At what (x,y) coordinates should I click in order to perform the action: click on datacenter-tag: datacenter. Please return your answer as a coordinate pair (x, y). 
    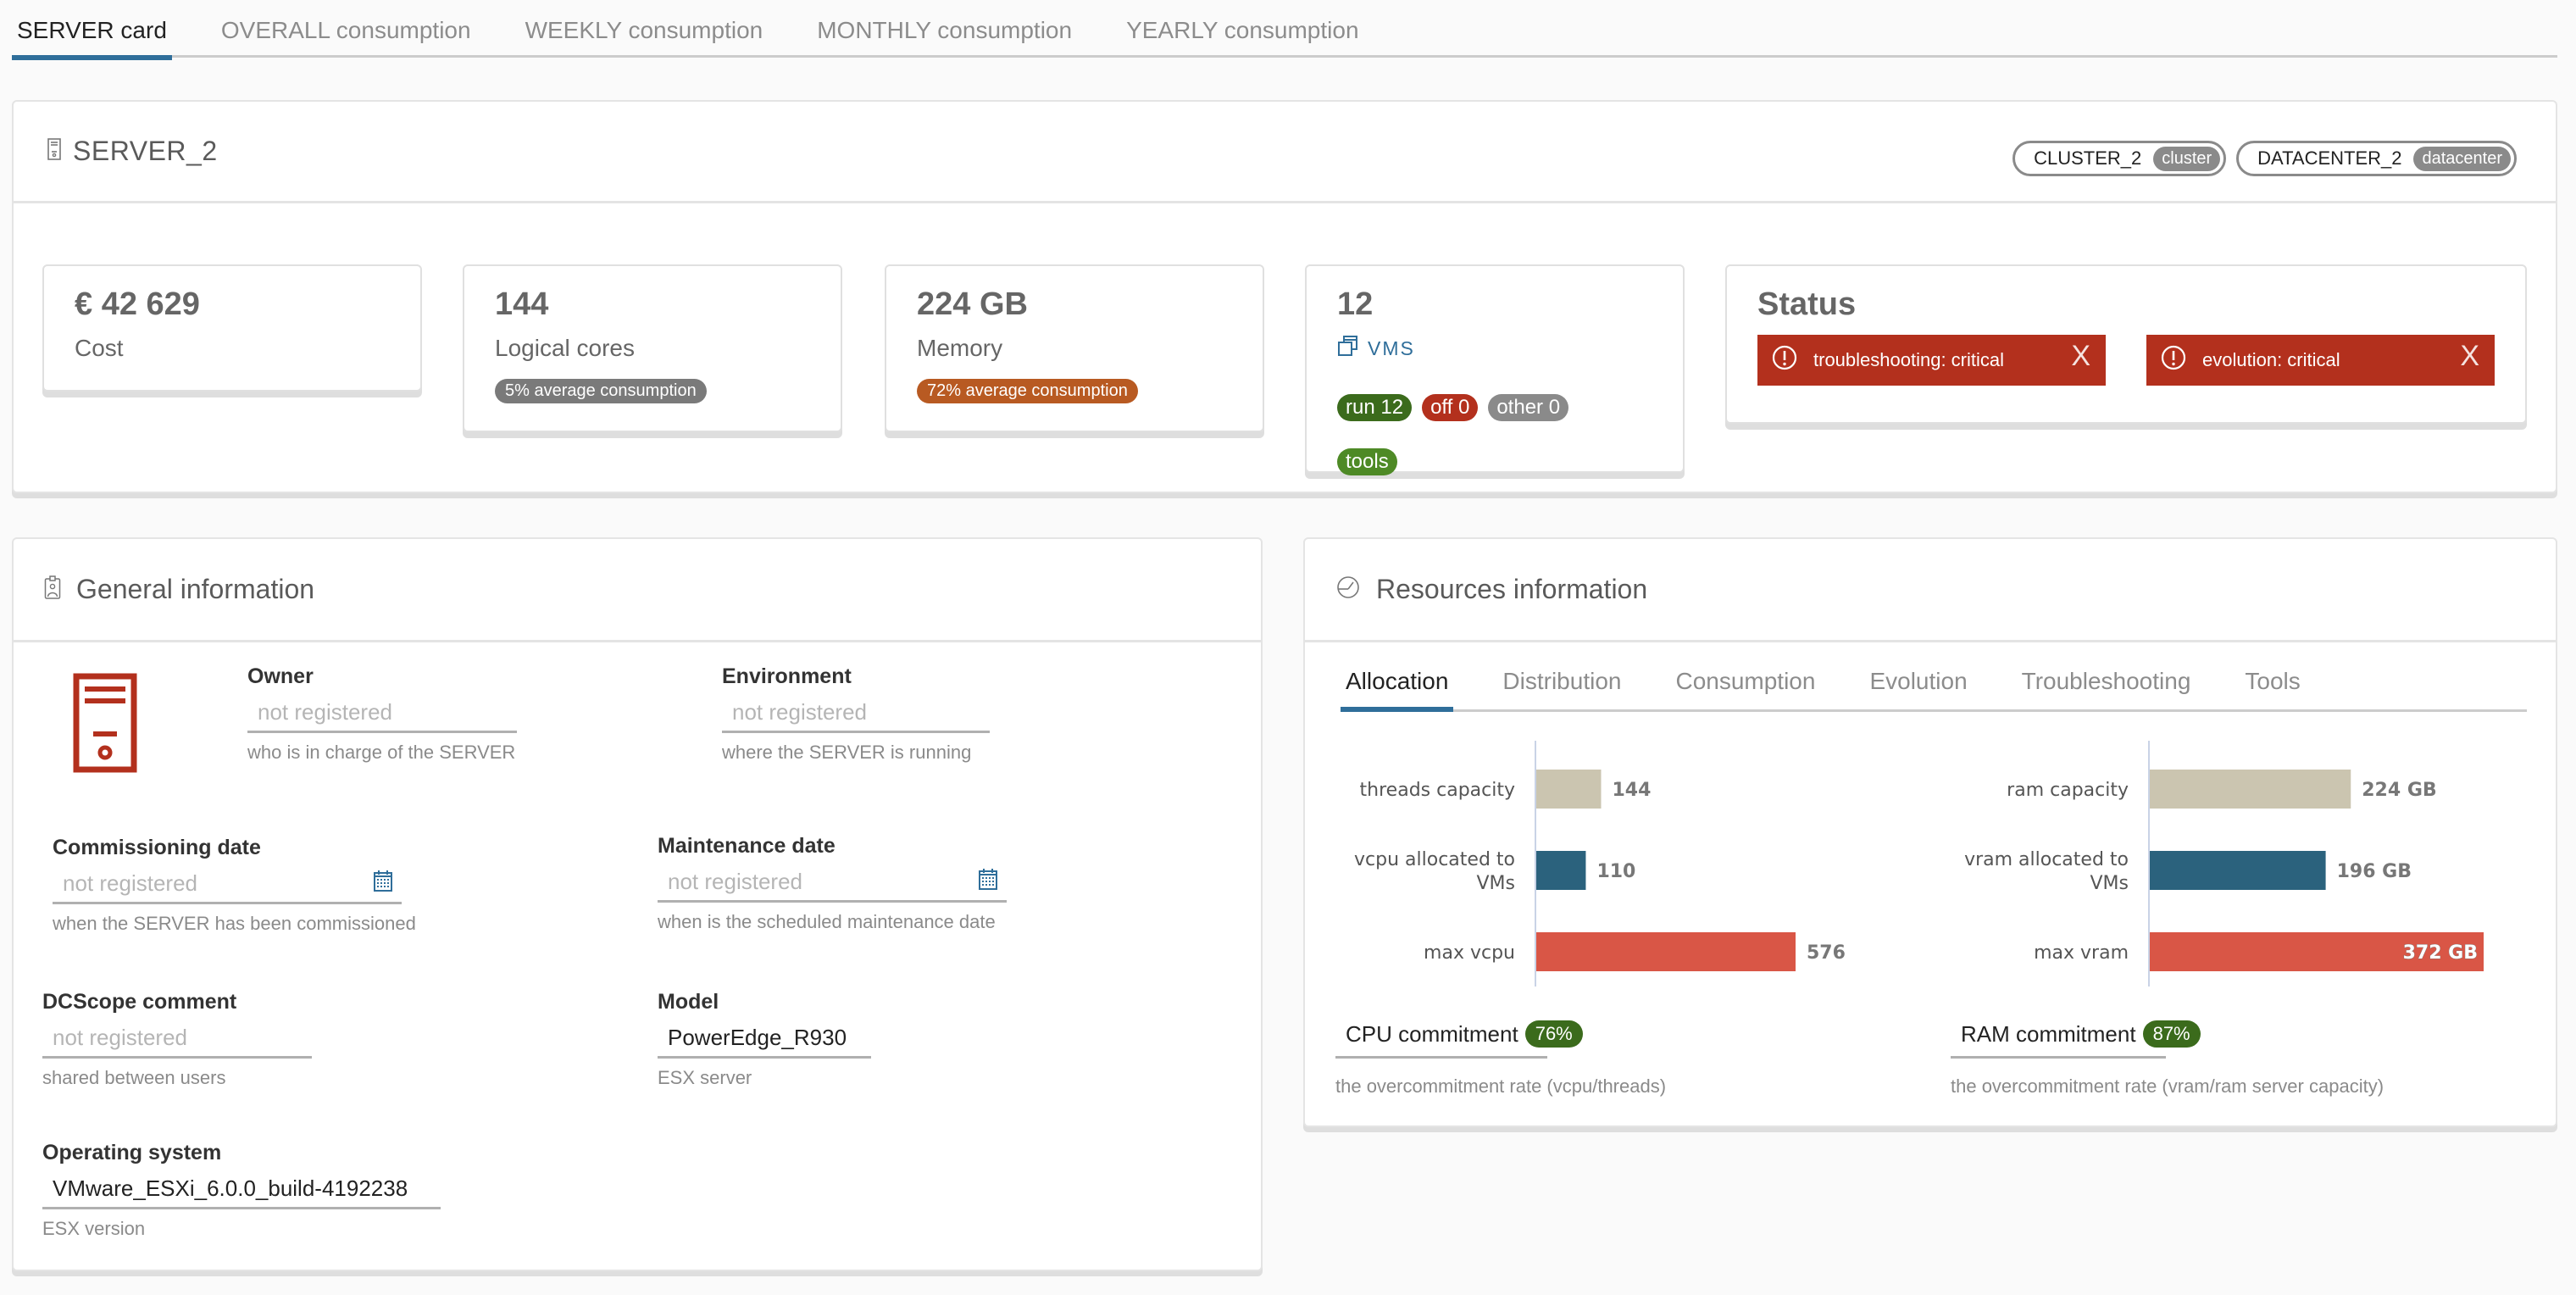
    Looking at the image, I should click on (2462, 158).